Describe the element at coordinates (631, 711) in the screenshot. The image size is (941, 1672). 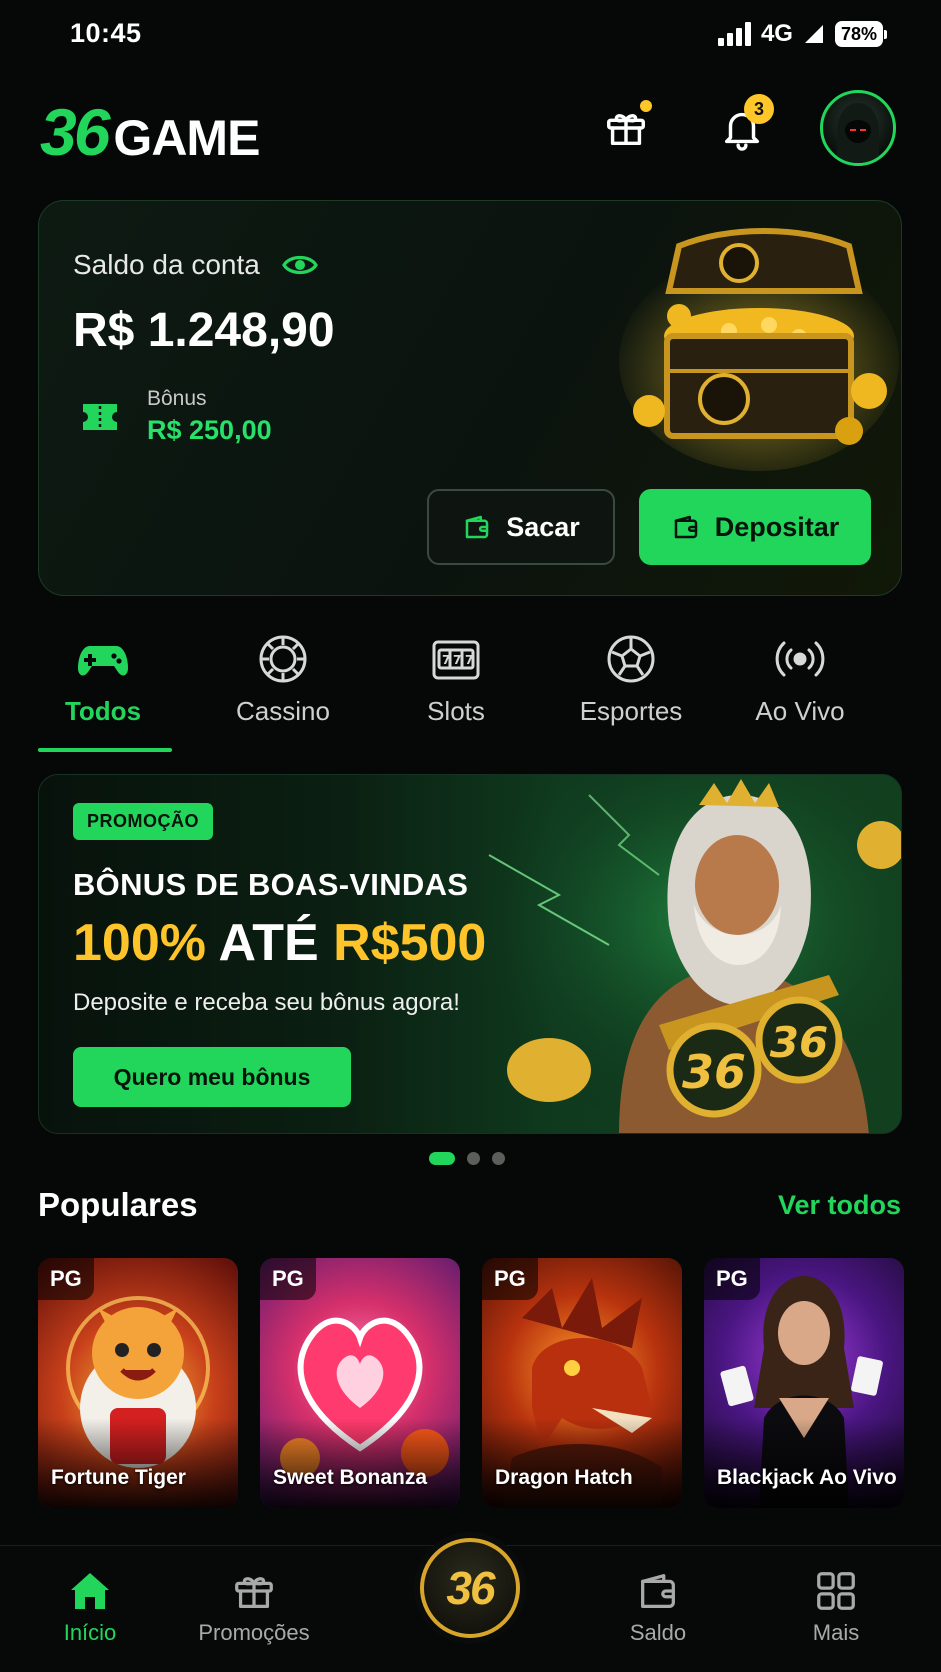
I see `tab-label: Esportes` at that location.